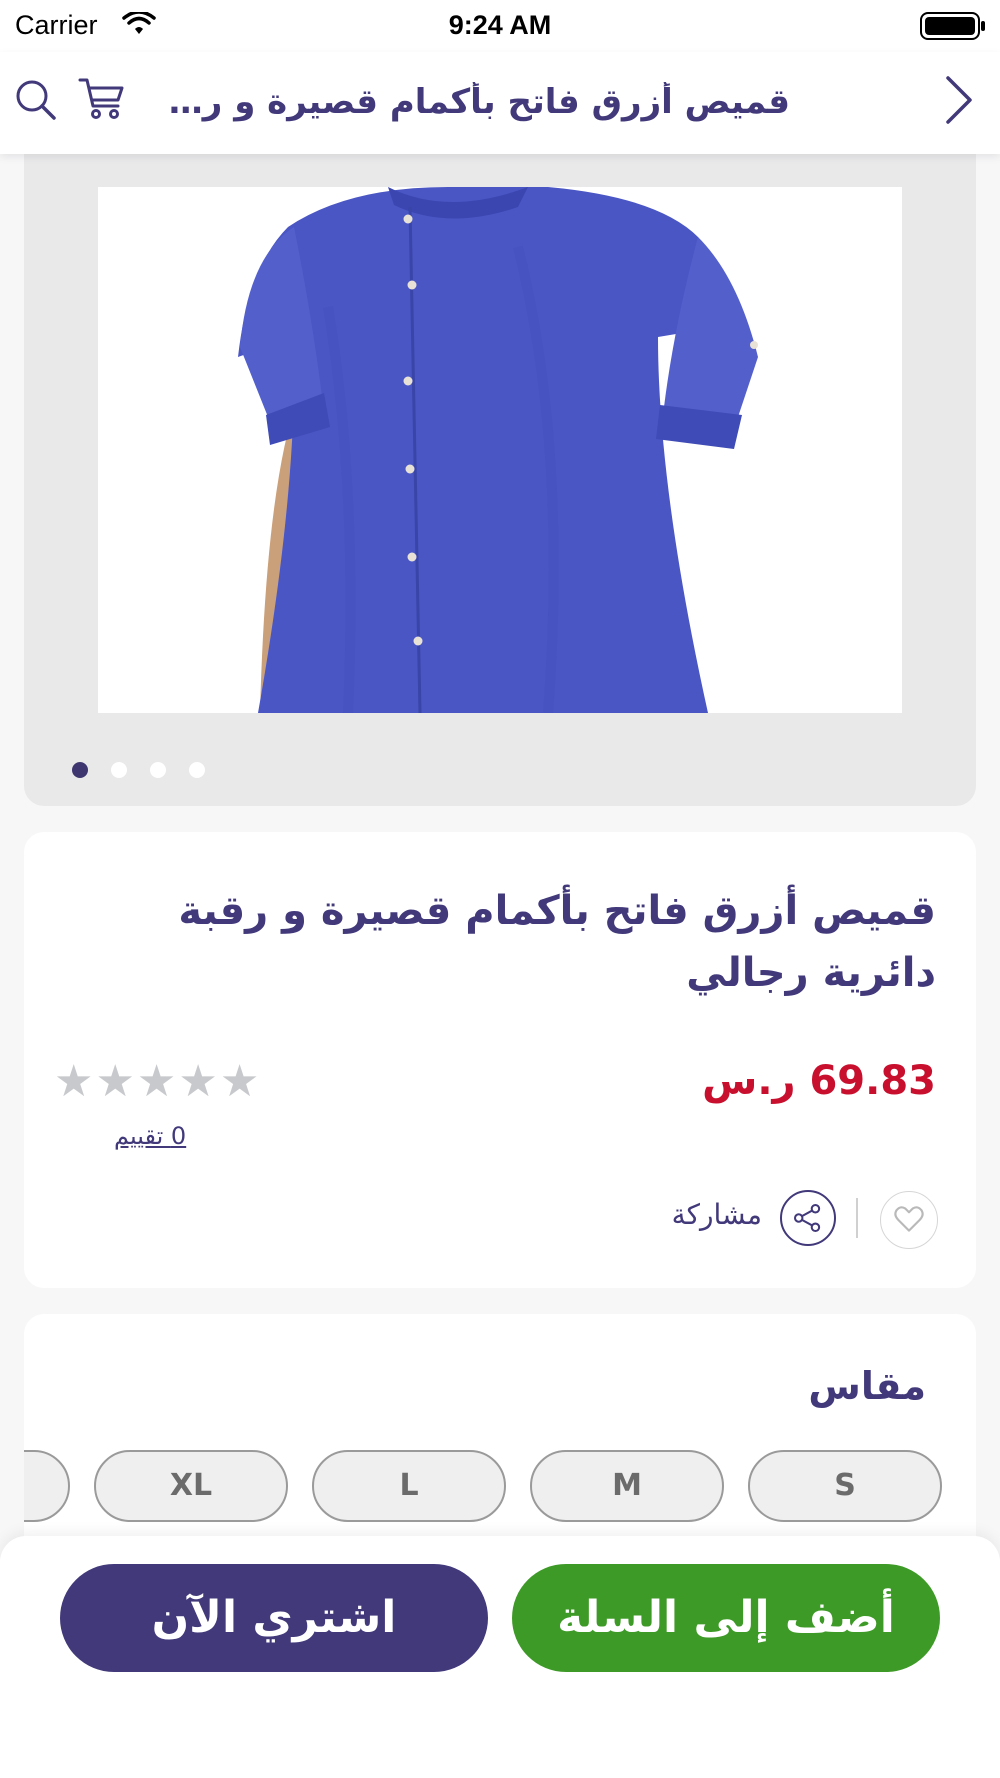 This screenshot has width=1000, height=1778. Describe the element at coordinates (958, 100) in the screenshot. I see `chevron-right-icon` at that location.